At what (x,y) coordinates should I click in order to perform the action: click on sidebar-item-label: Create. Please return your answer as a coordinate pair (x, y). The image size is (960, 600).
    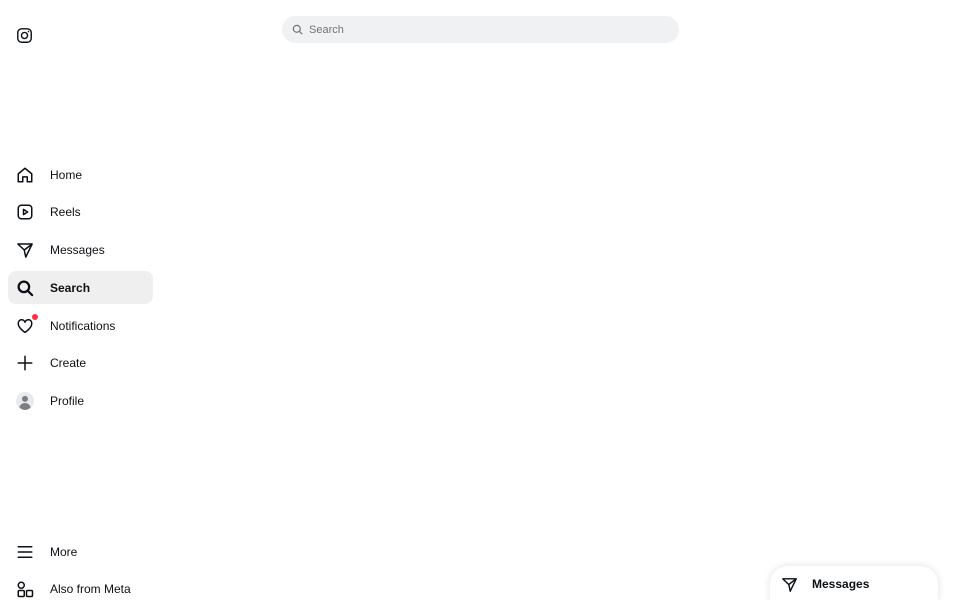
    Looking at the image, I should click on (68, 363).